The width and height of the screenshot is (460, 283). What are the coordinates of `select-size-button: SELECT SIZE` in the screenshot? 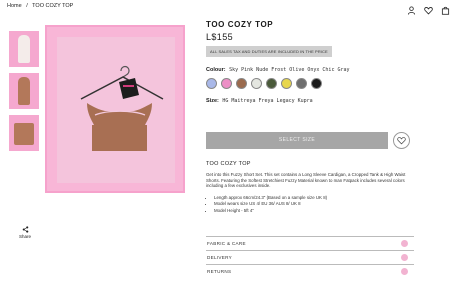 It's located at (297, 140).